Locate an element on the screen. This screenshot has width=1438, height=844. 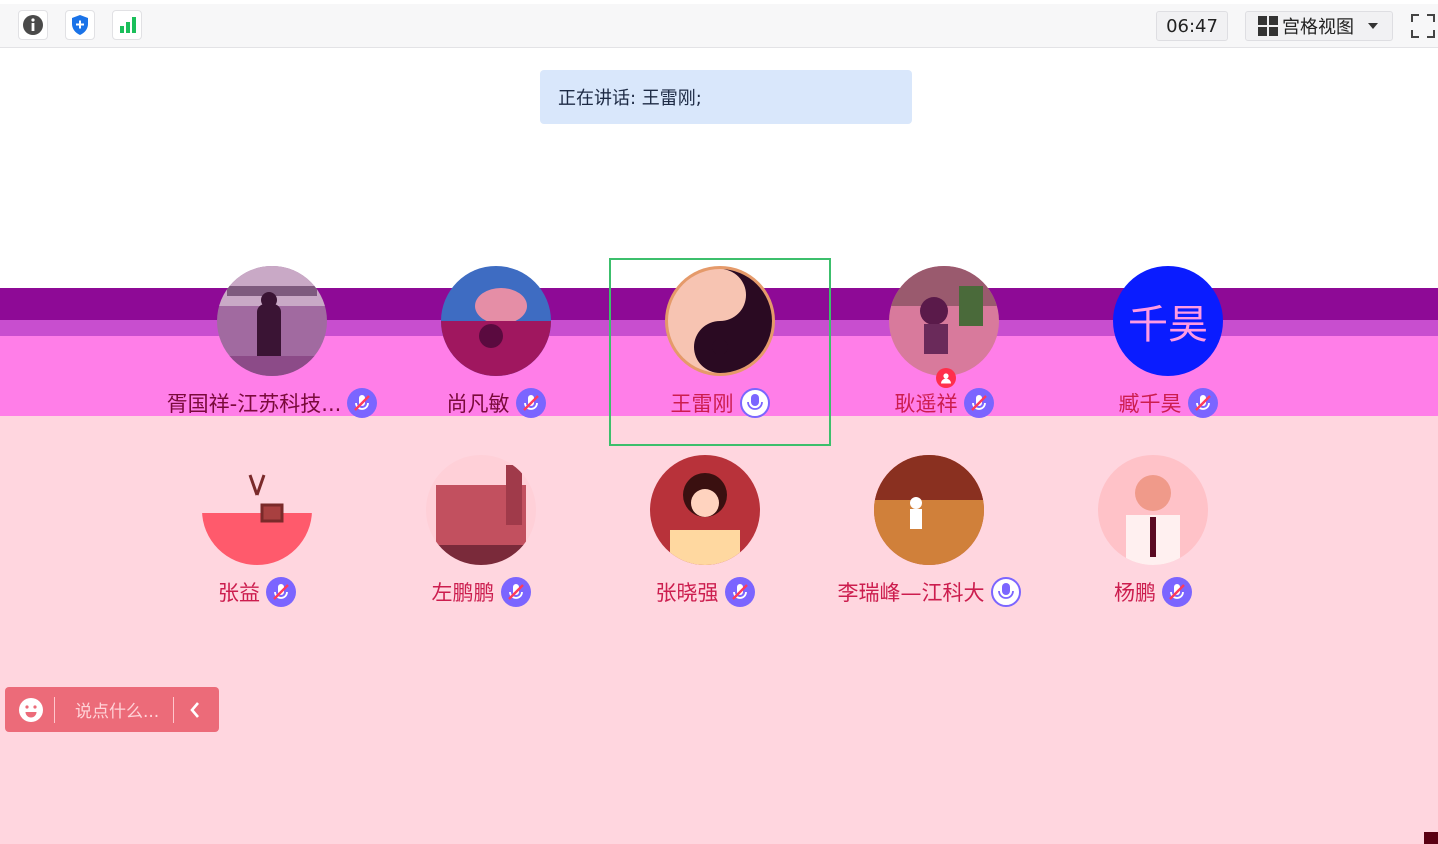
participant-name: 张晓强 is located at coordinates (687, 593).